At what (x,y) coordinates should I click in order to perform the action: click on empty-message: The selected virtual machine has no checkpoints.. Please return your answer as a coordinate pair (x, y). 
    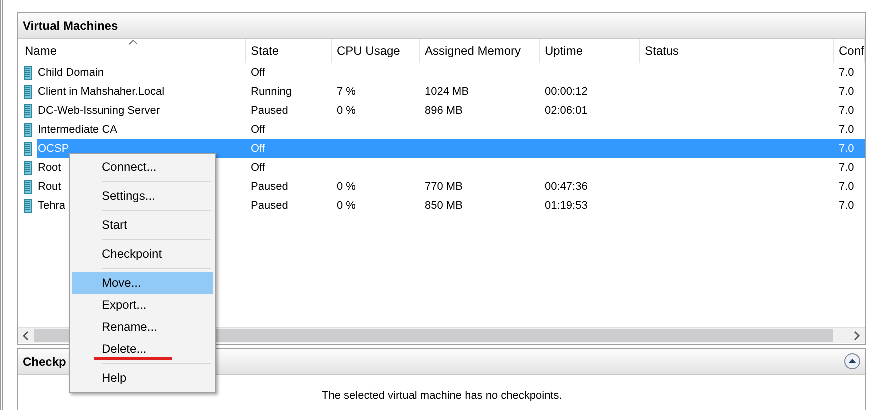
    Looking at the image, I should click on (442, 396).